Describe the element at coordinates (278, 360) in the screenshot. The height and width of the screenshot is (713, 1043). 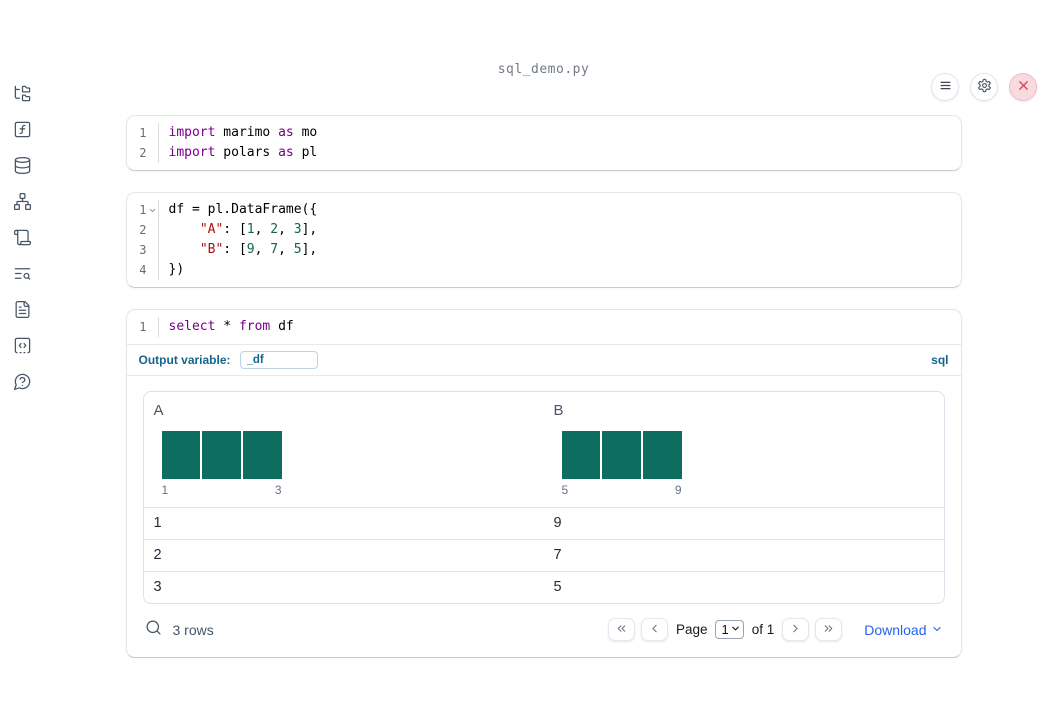
I see `output-variable-input` at that location.